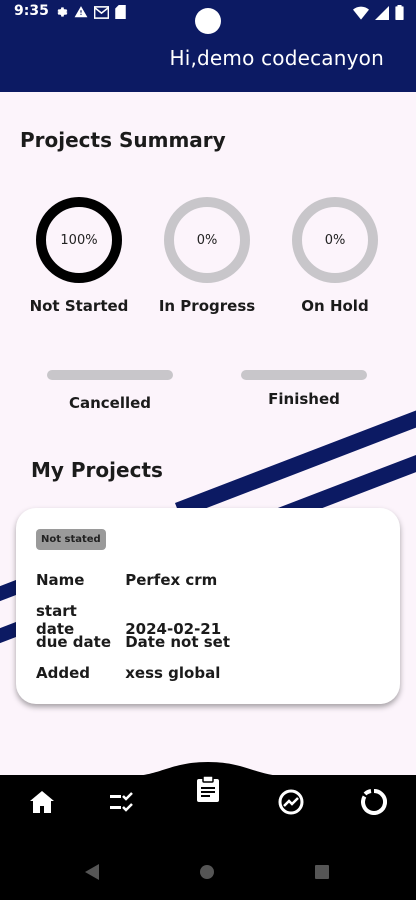  What do you see at coordinates (335, 306) in the screenshot?
I see `ring-label: On Hold` at bounding box center [335, 306].